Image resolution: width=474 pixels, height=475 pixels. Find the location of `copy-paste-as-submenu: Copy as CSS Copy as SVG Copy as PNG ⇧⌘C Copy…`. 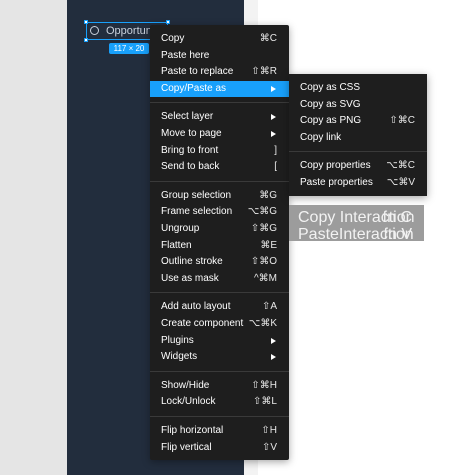

copy-paste-as-submenu: Copy as CSS Copy as SVG Copy as PNG ⇧⌘C Copy… is located at coordinates (358, 135).